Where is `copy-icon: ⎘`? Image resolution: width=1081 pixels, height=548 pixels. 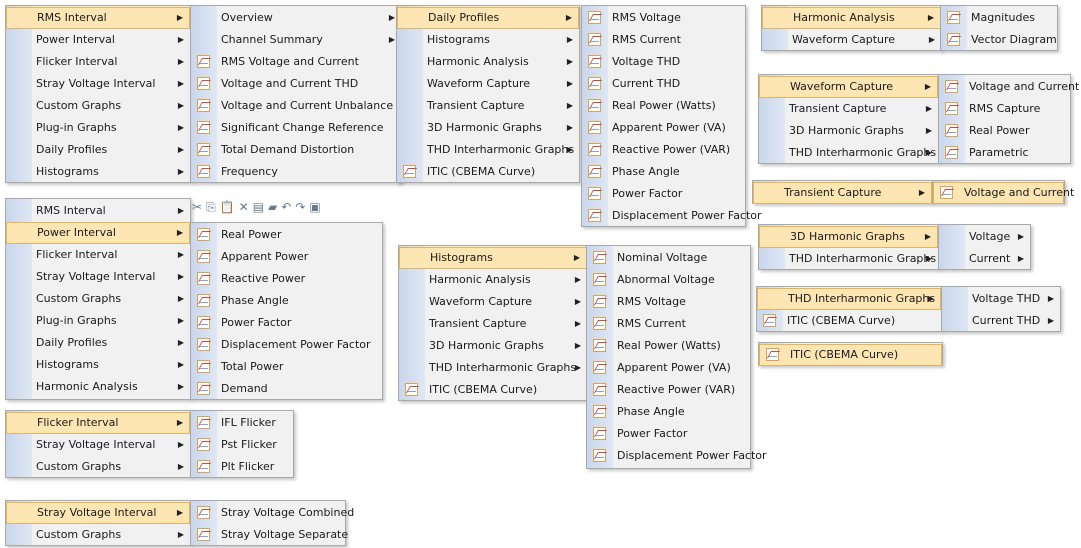
copy-icon: ⎘ is located at coordinates (212, 207).